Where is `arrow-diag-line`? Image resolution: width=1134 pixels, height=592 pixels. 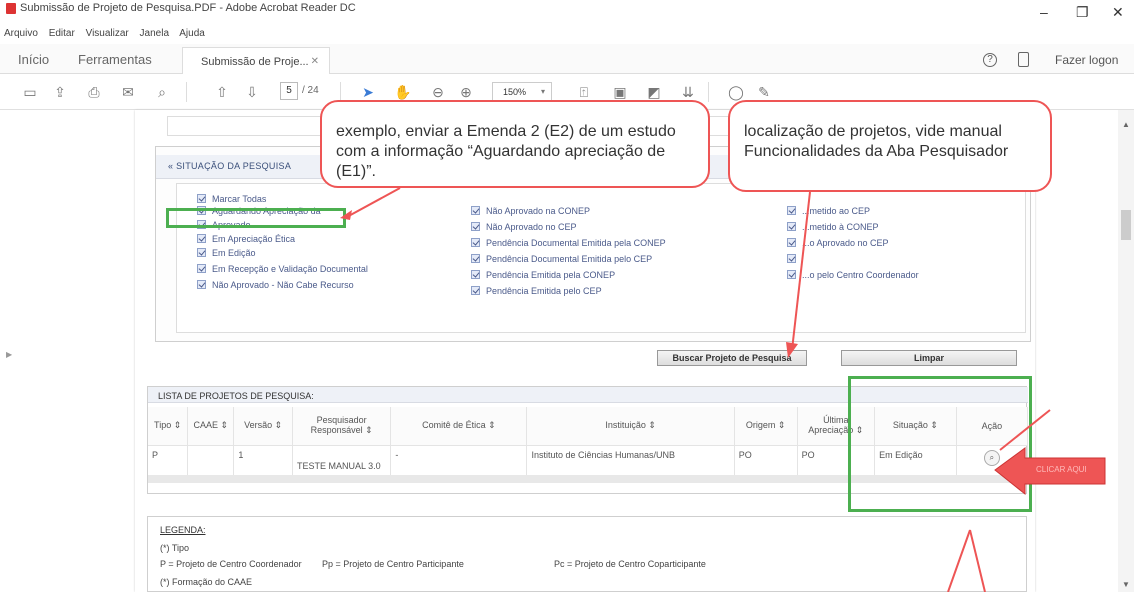 arrow-diag-line is located at coordinates (1025, 430).